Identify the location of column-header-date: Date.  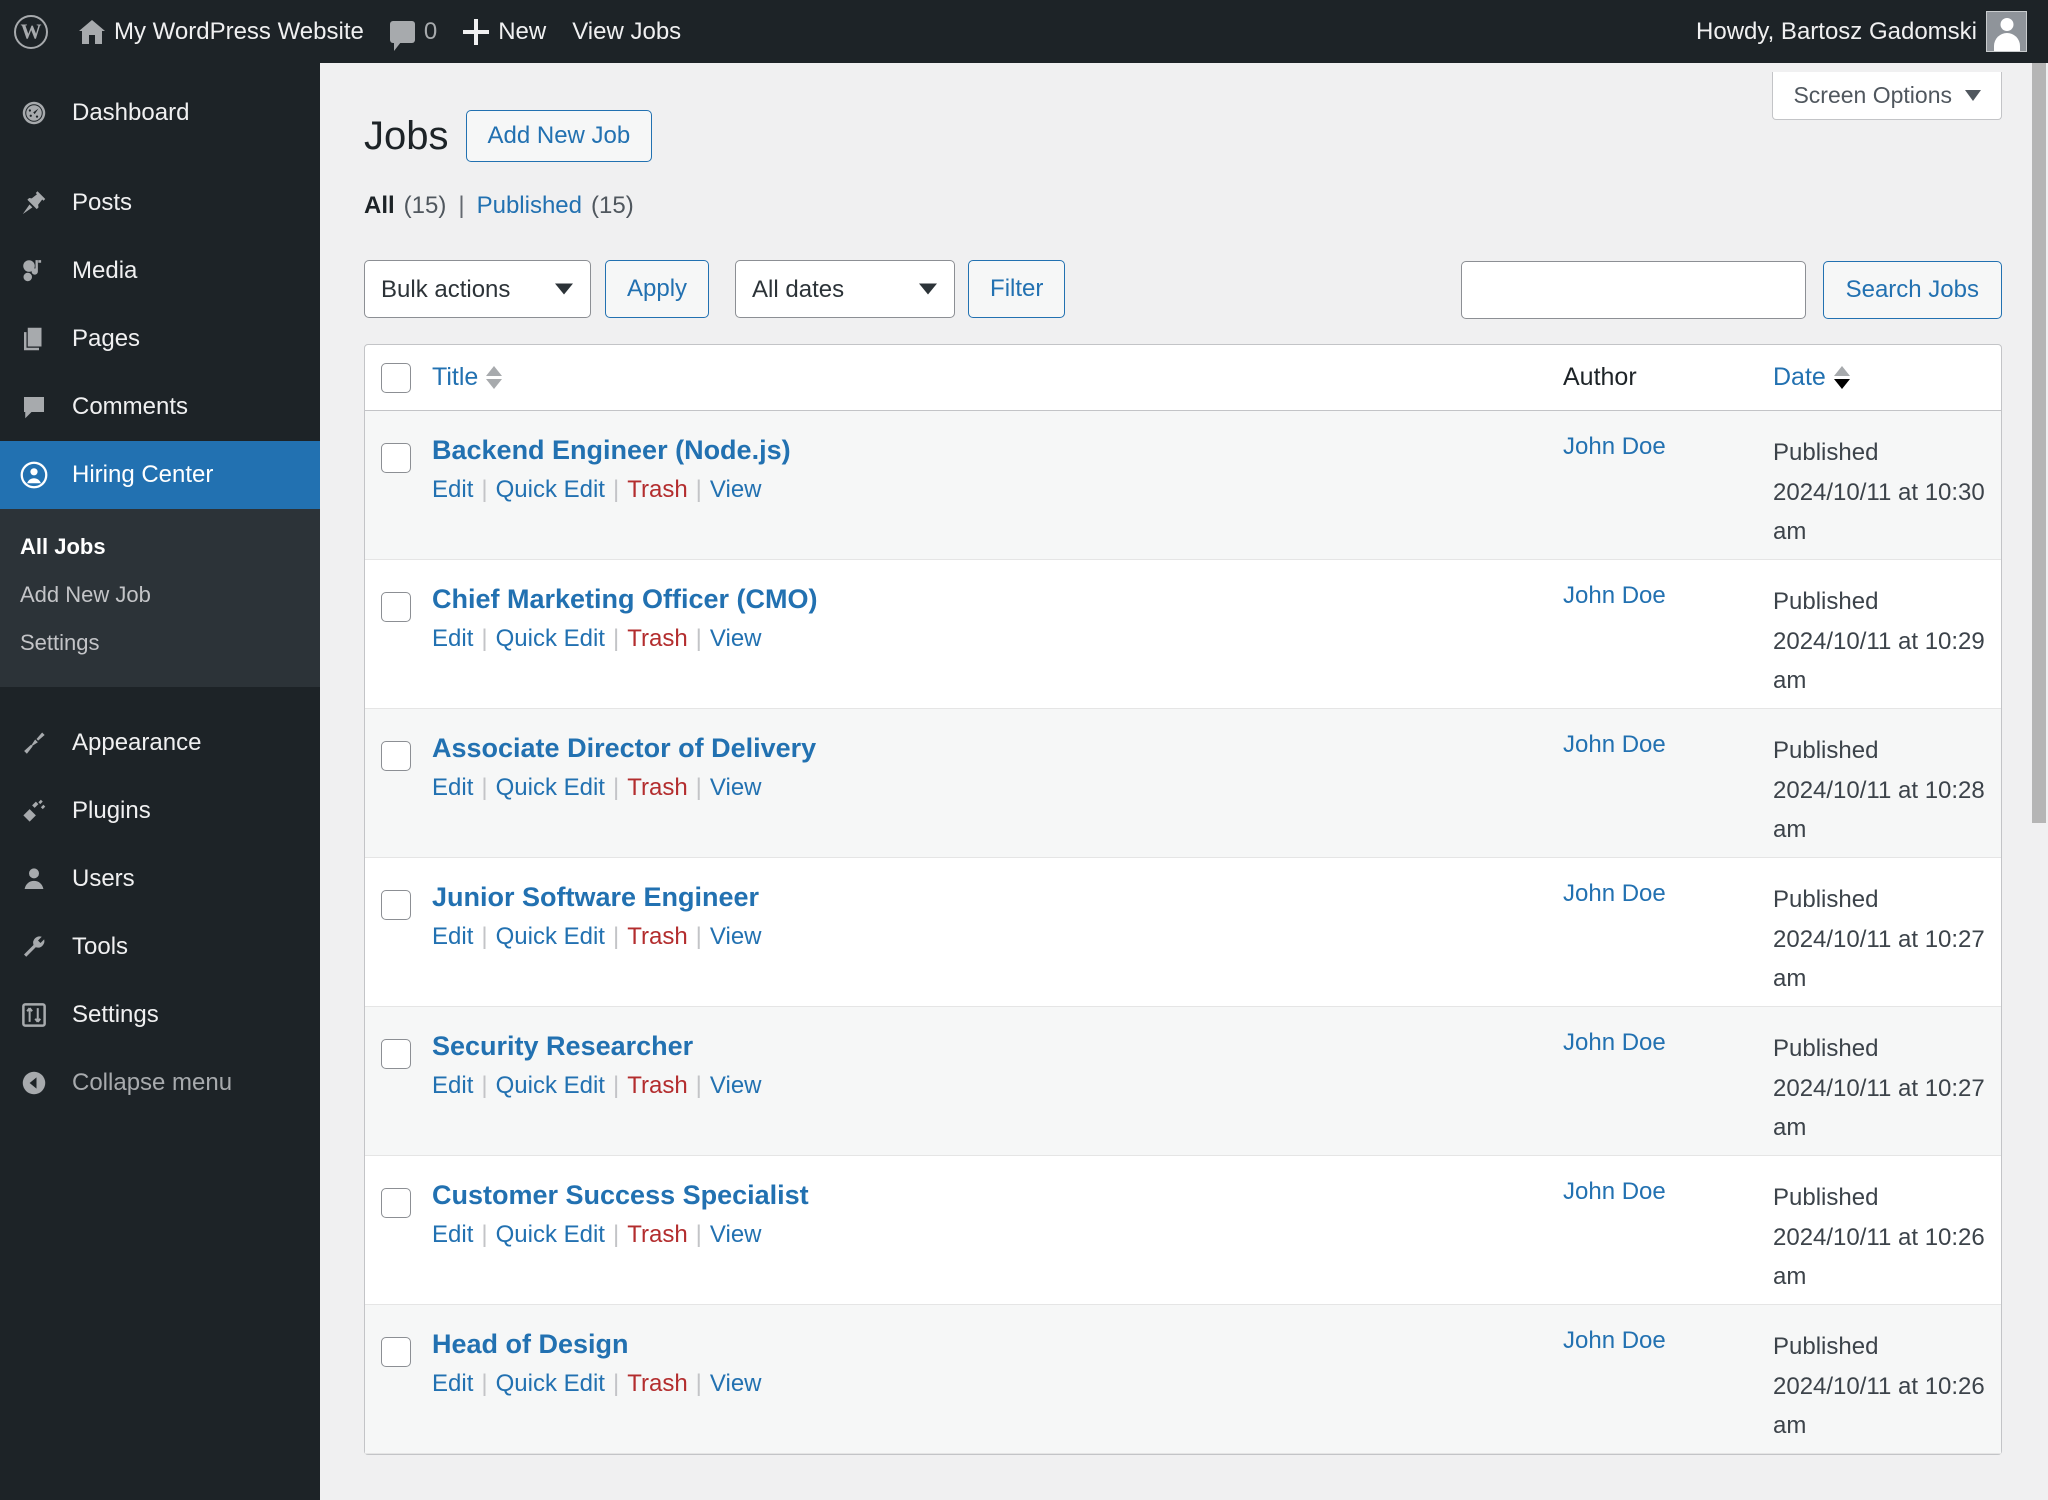
(1887, 377).